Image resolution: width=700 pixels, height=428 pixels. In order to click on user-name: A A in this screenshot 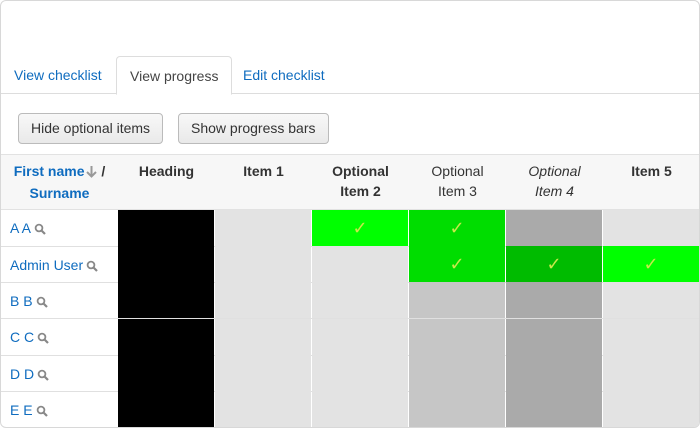, I will do `click(20, 228)`.